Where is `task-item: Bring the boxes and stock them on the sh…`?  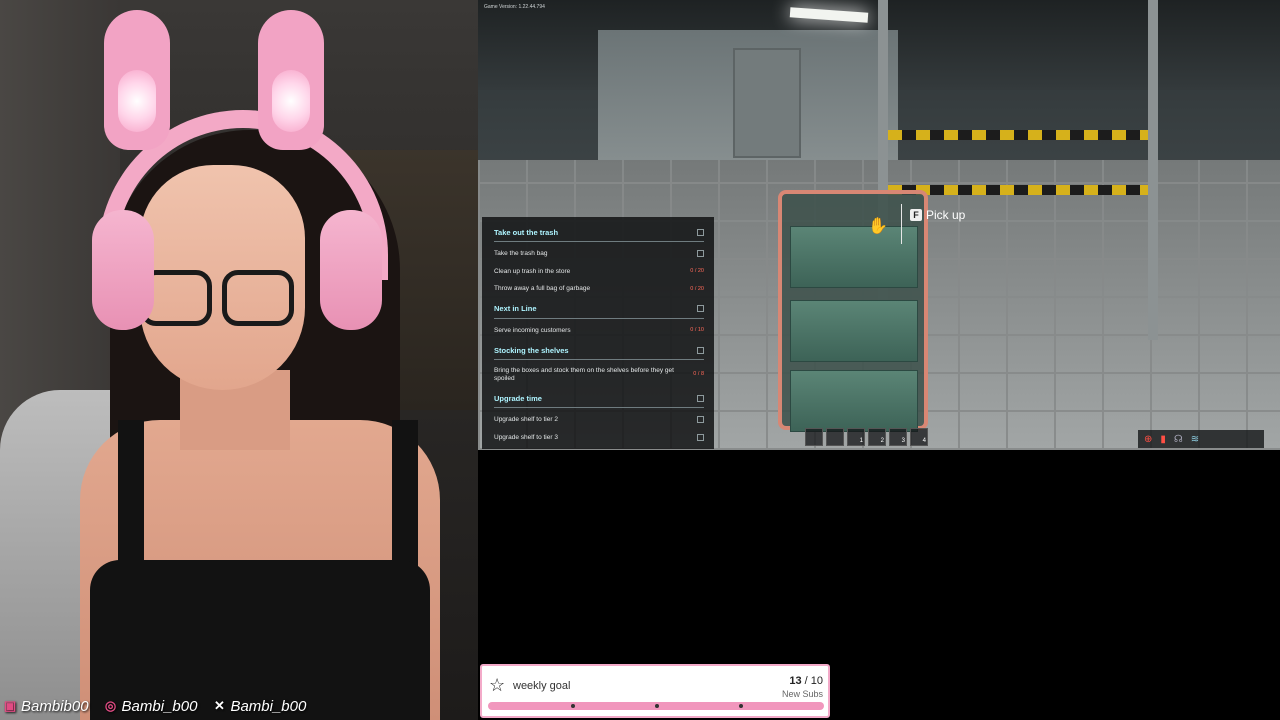 task-item: Bring the boxes and stock them on the sh… is located at coordinates (599, 374).